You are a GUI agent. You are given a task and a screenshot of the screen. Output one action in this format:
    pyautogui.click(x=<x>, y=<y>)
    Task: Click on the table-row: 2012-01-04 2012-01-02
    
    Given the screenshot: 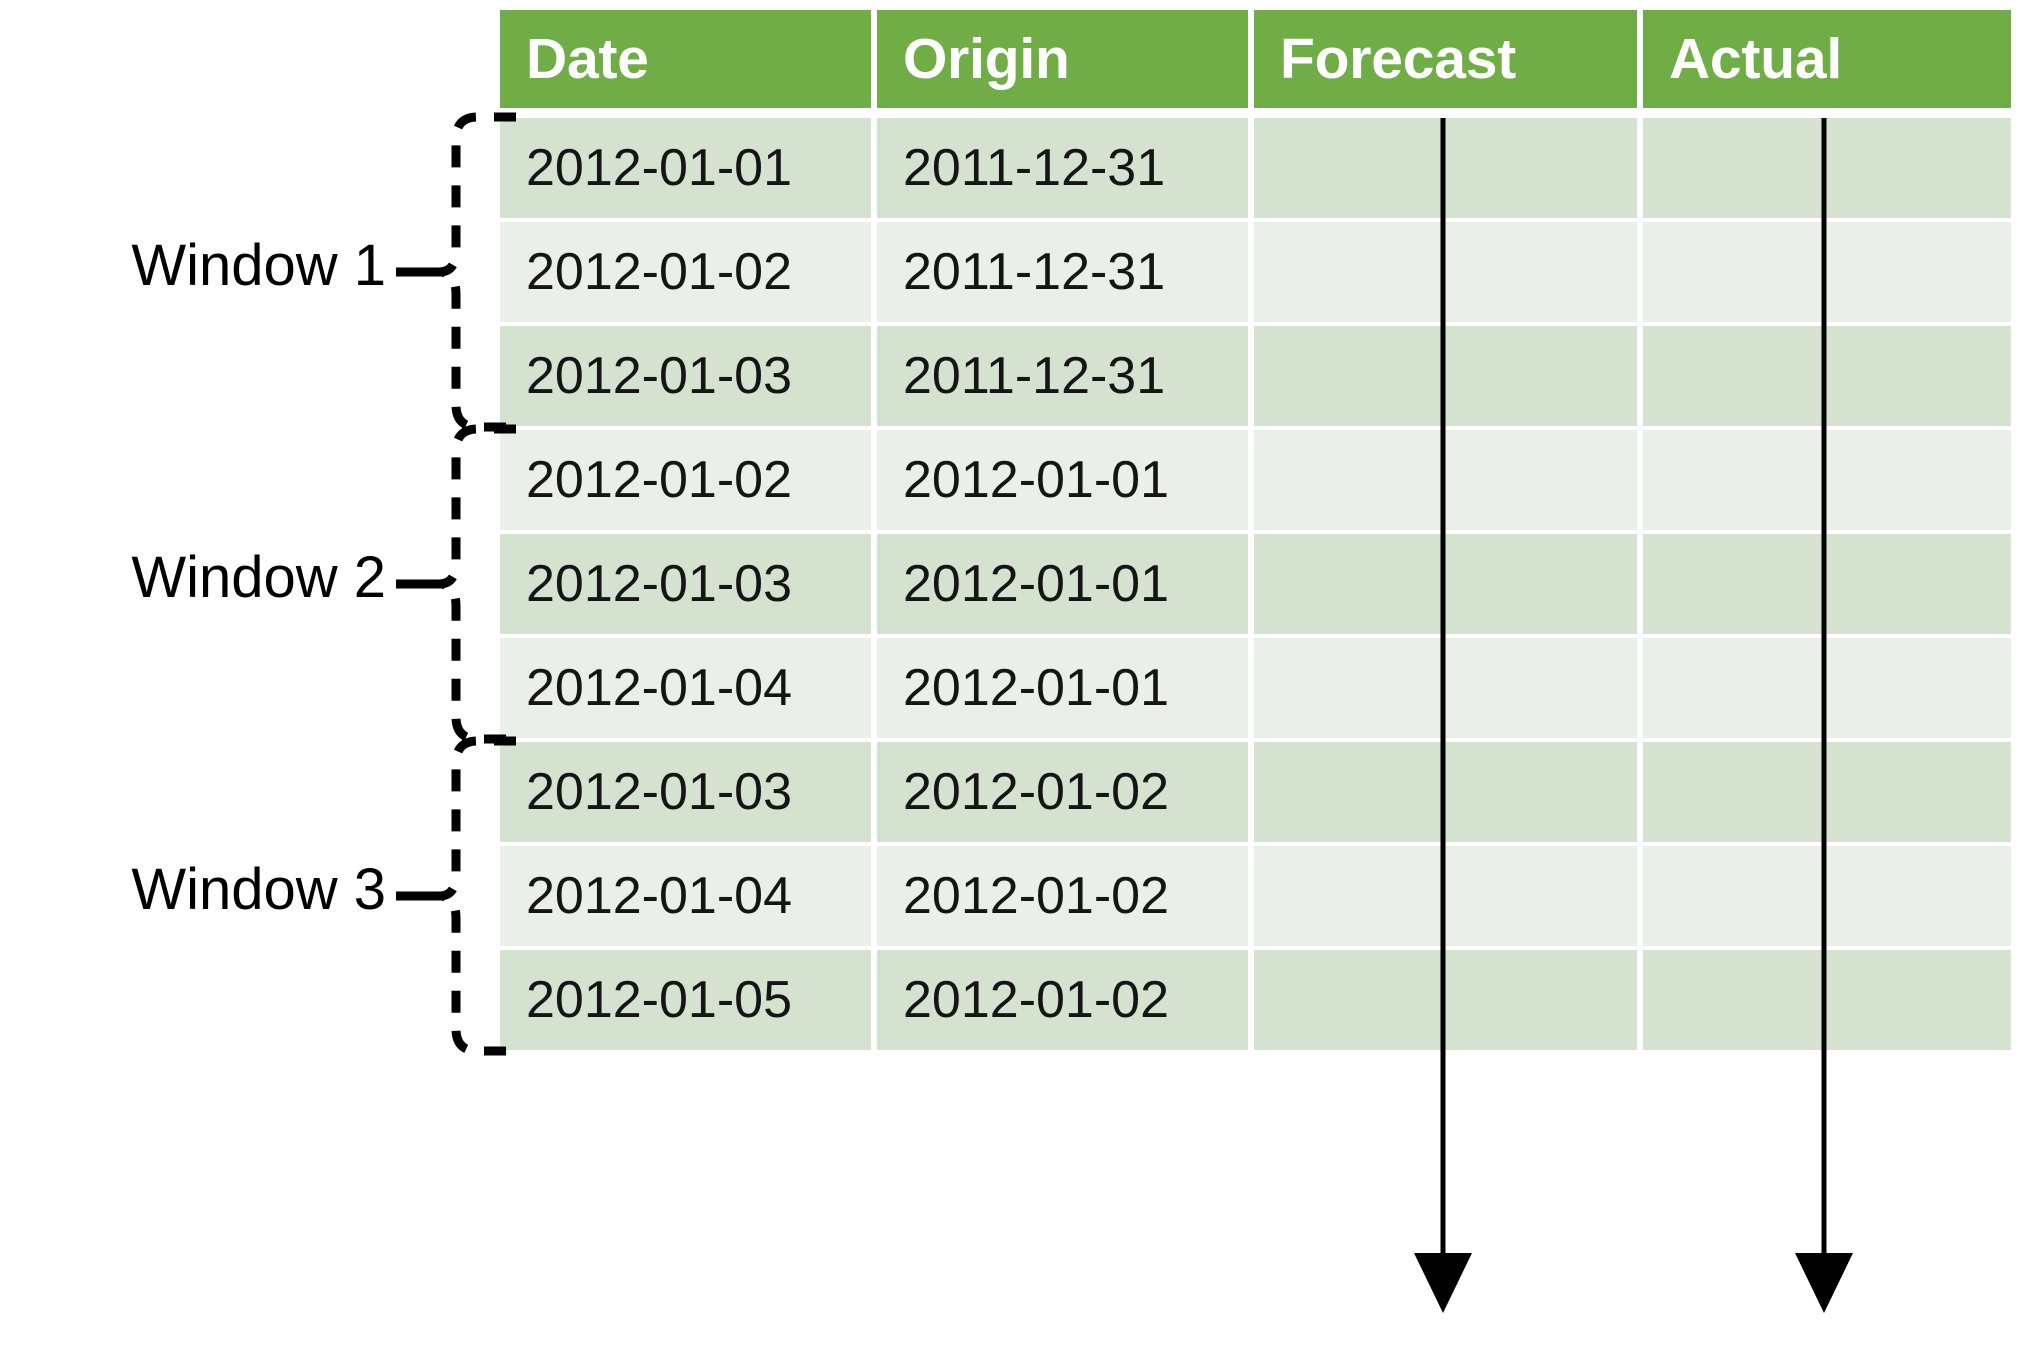 What is the action you would take?
    pyautogui.click(x=1255, y=896)
    